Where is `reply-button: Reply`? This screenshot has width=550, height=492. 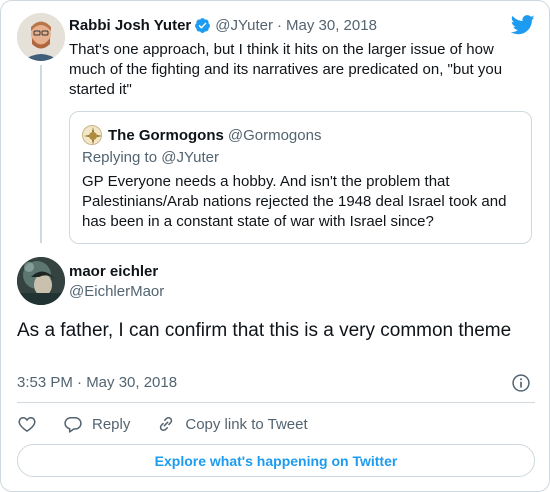
reply-button: Reply is located at coordinates (96, 424).